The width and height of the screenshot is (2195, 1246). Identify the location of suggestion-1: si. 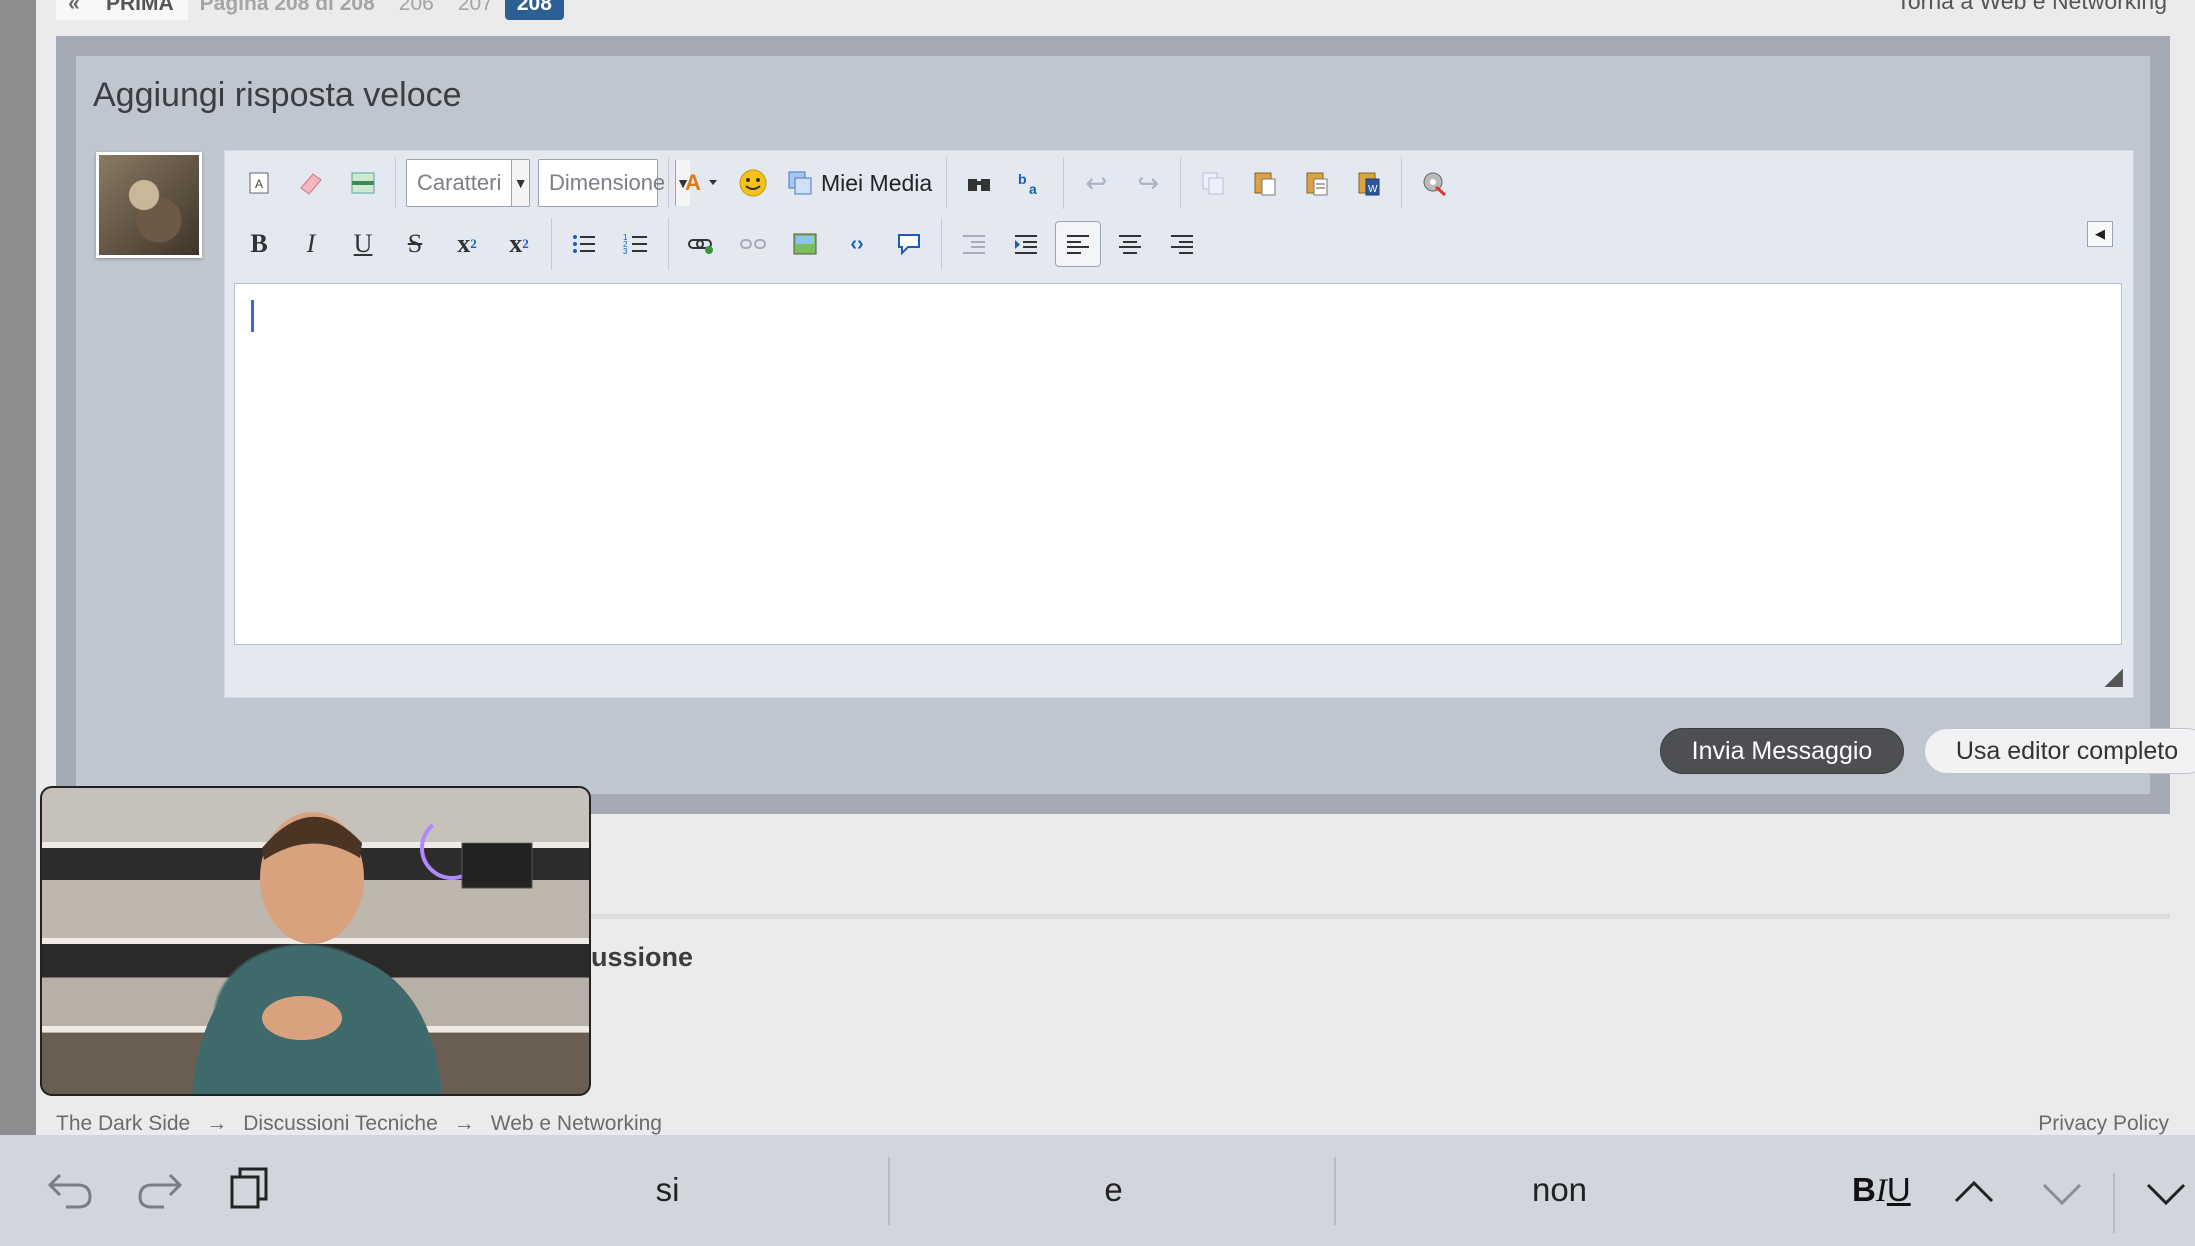
(667, 1190).